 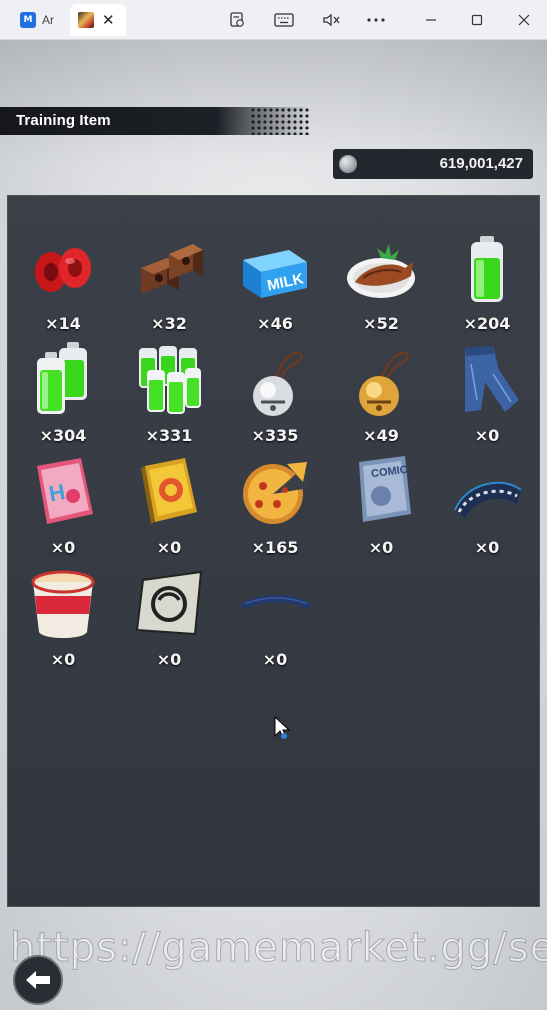 What do you see at coordinates (169, 491) in the screenshot?
I see `yellow-book-icon` at bounding box center [169, 491].